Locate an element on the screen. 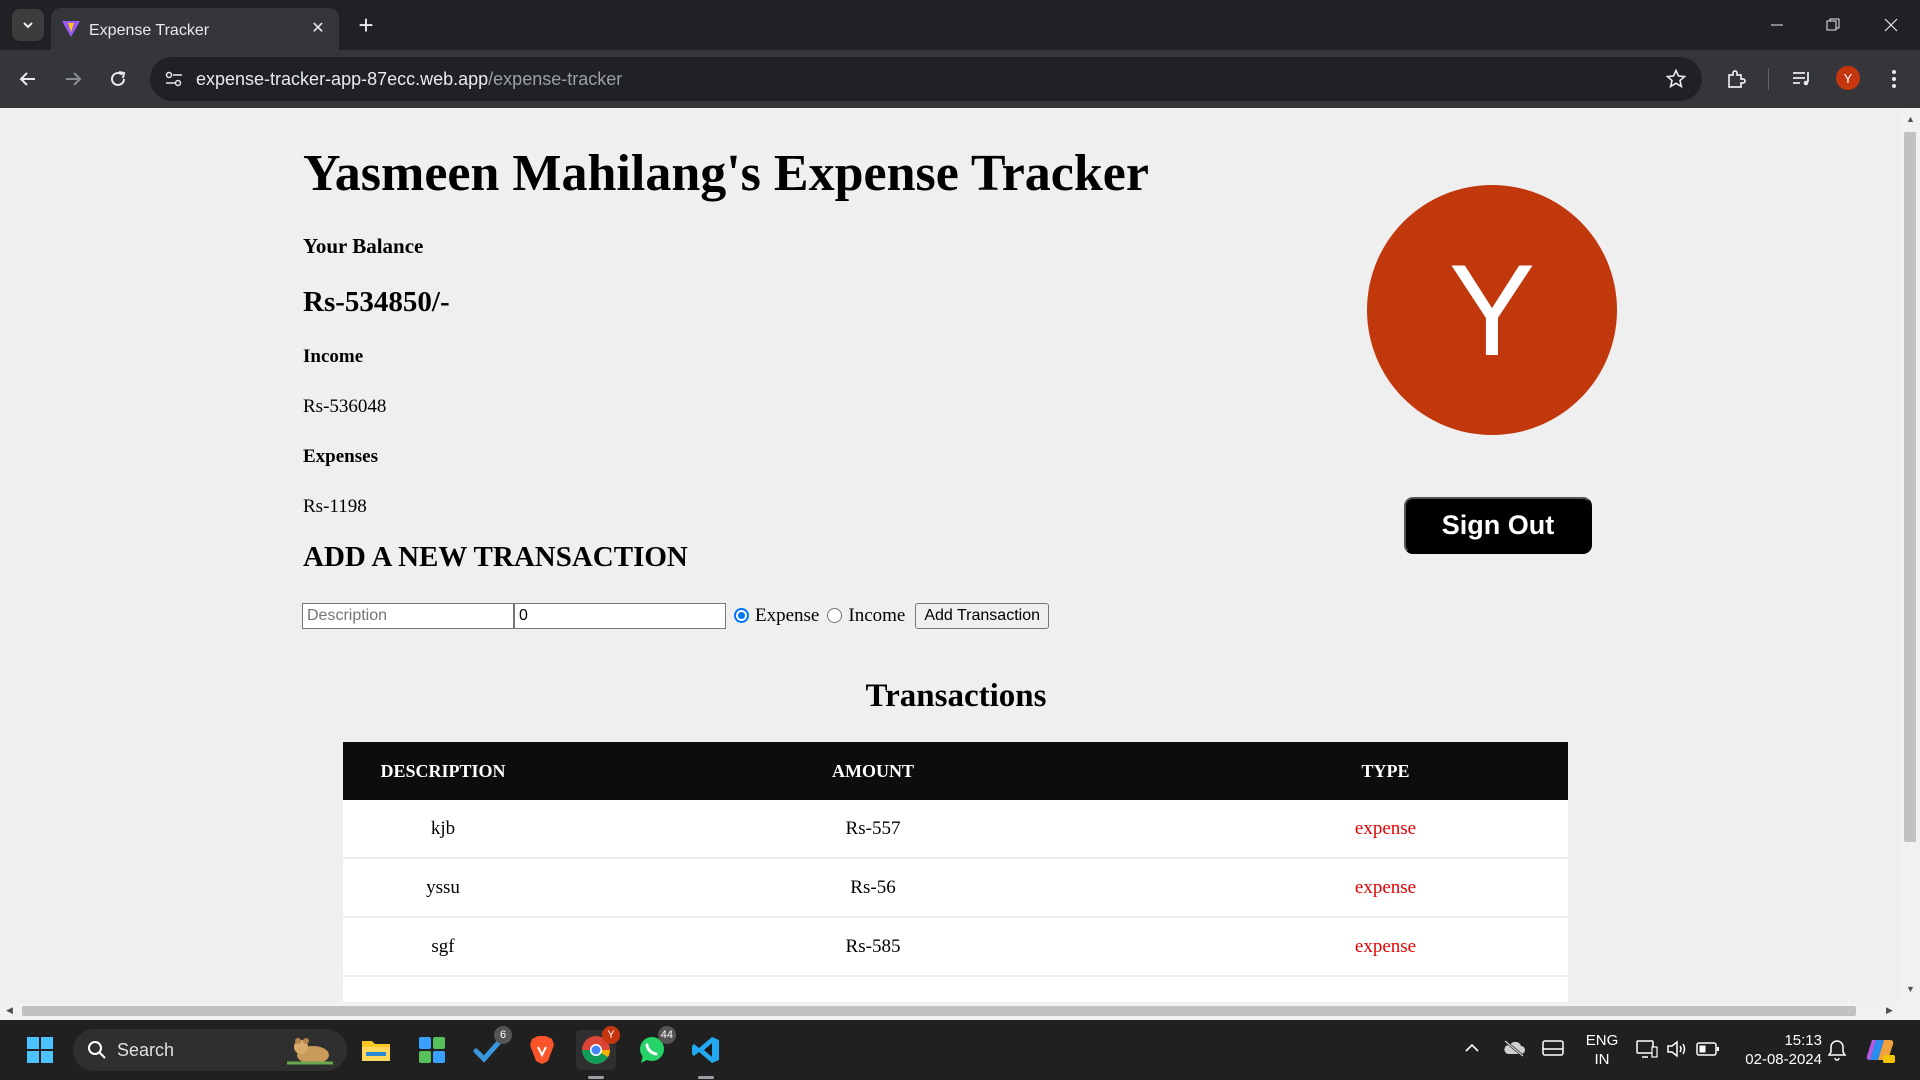  file-explorer-icon is located at coordinates (376, 1051).